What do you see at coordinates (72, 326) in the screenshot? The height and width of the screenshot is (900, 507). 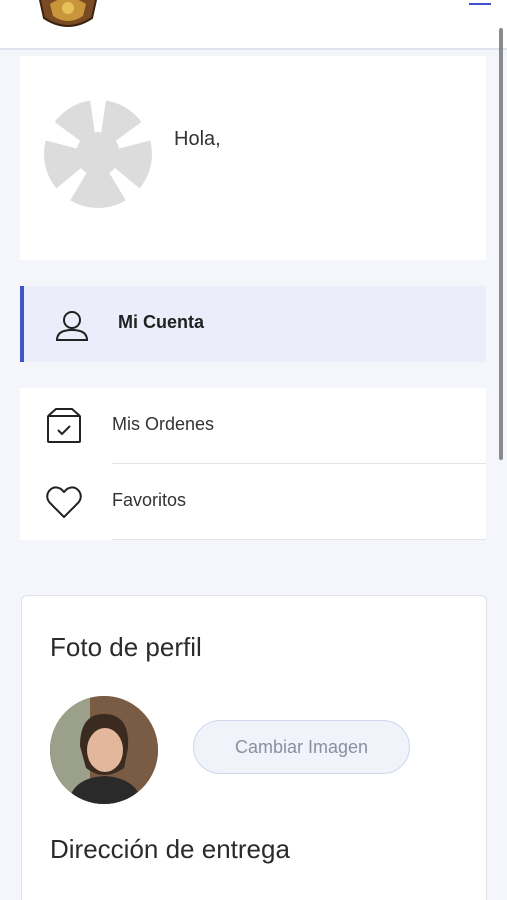 I see `user-icon` at bounding box center [72, 326].